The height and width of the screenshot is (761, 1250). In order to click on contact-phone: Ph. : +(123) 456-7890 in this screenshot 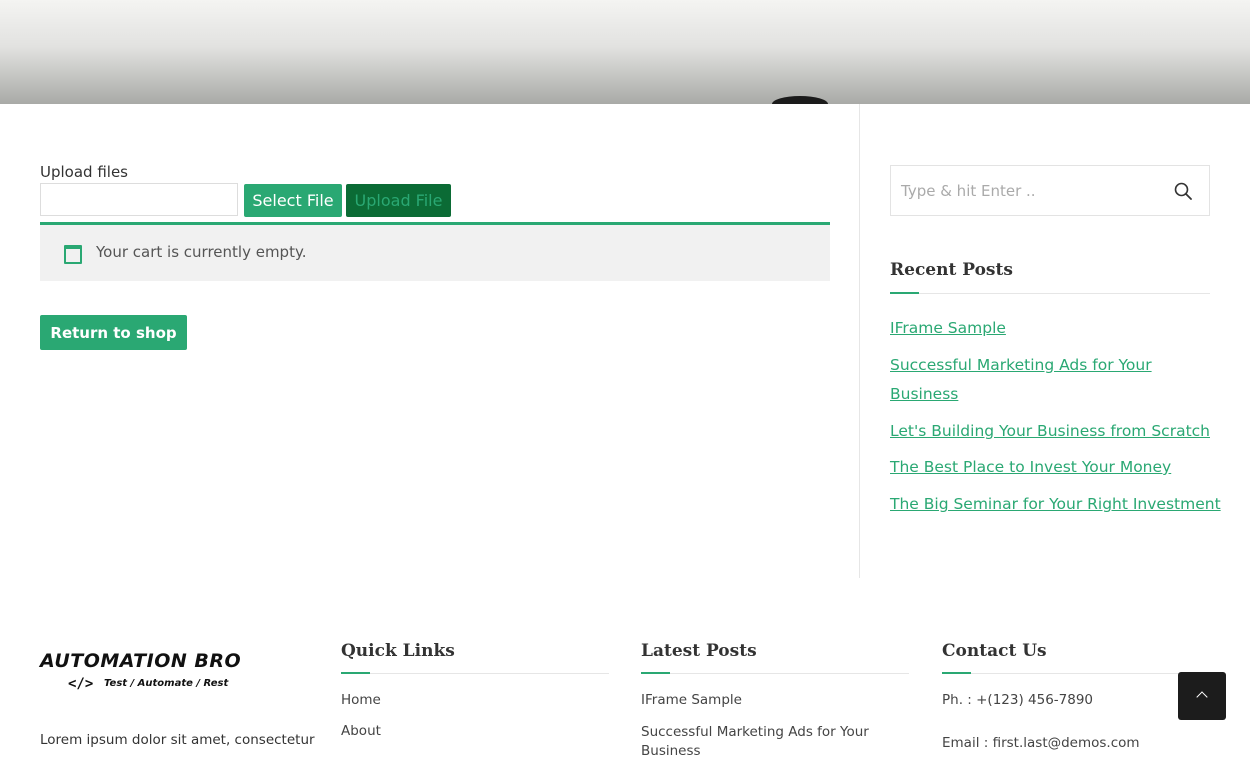, I will do `click(1018, 700)`.